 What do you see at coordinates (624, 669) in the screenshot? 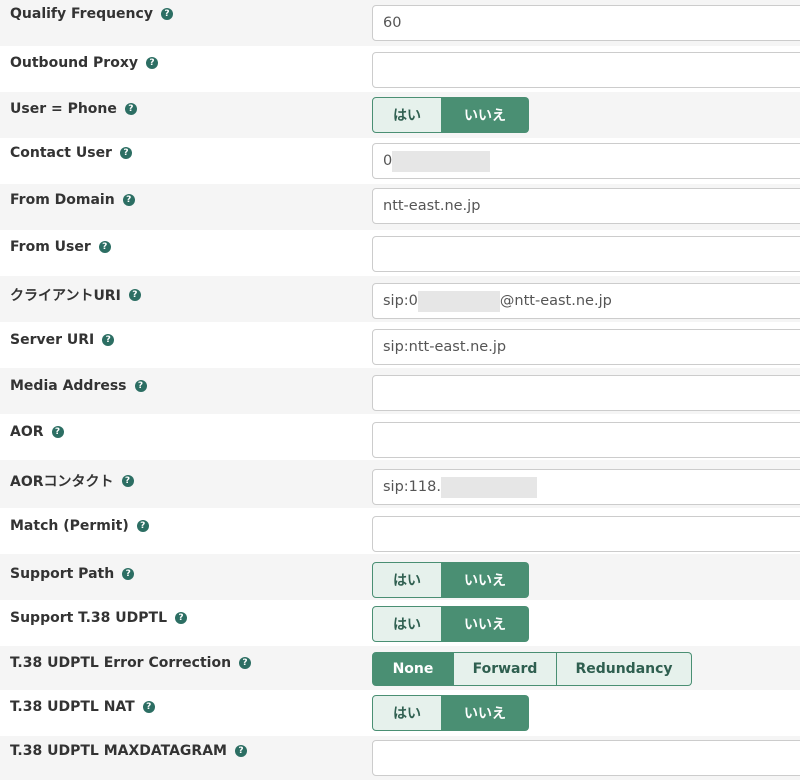
I see `error-correction-redundancy-button: Redundancy` at bounding box center [624, 669].